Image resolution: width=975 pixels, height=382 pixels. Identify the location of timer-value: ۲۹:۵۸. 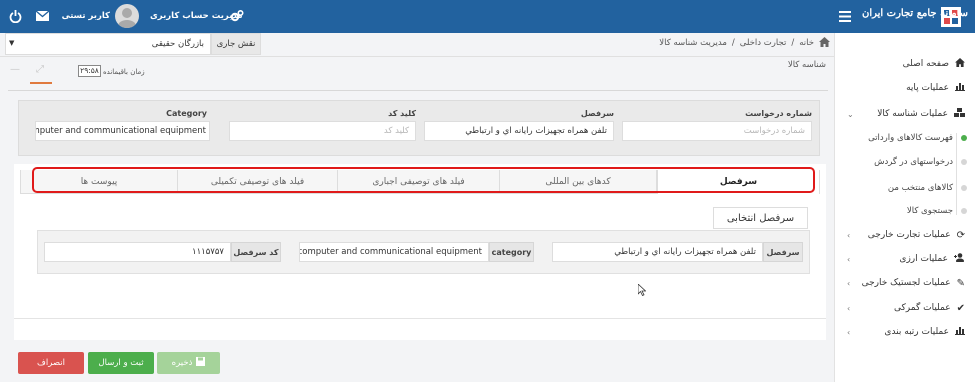
(89, 71).